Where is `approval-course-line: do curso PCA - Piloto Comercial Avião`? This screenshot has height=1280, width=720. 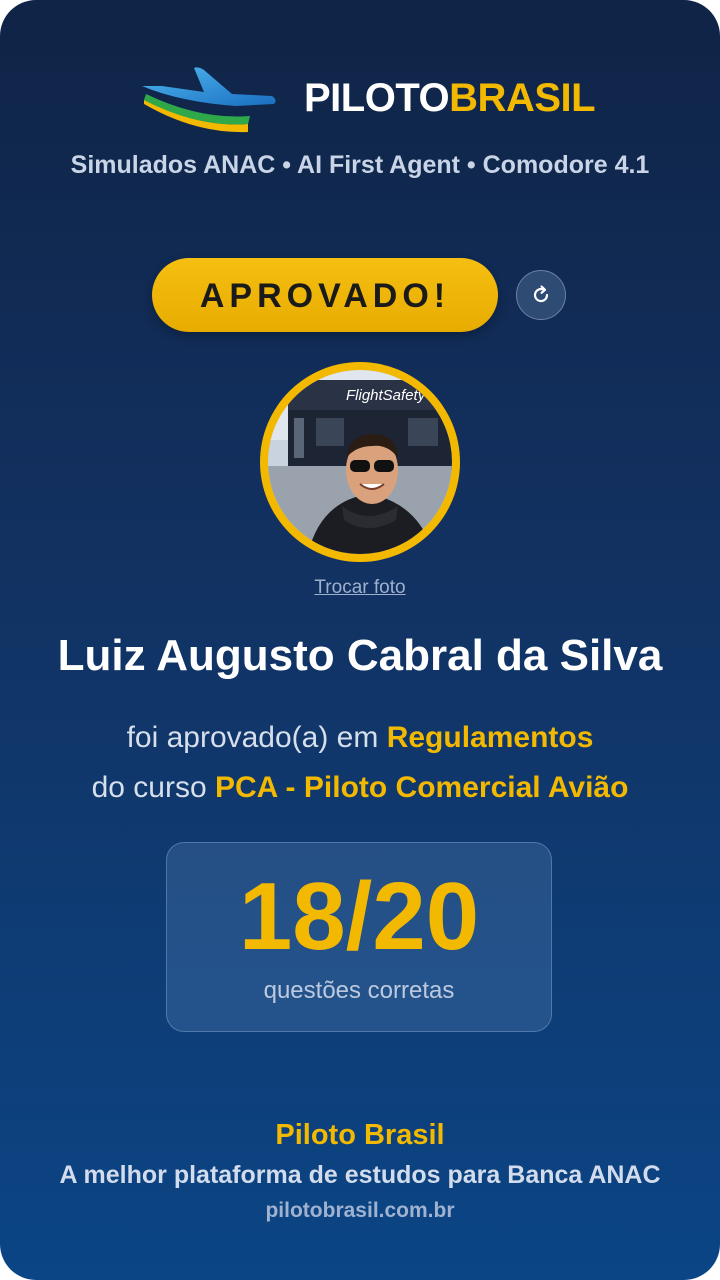 approval-course-line: do curso PCA - Piloto Comercial Avião is located at coordinates (360, 788).